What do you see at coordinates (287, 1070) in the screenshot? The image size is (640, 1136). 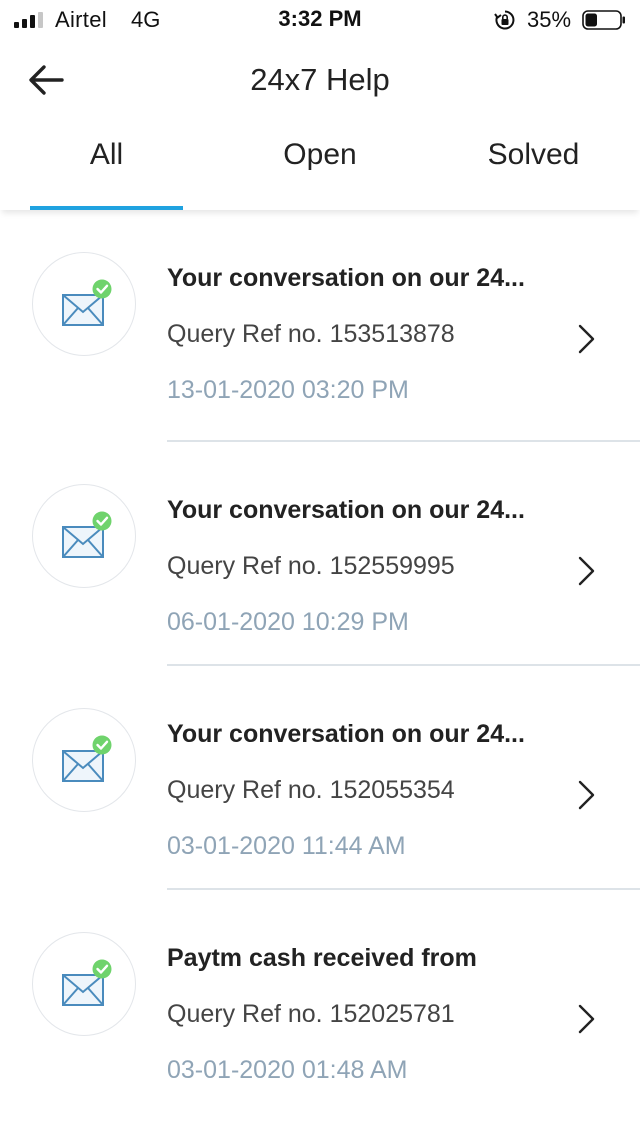 I see `query-date: 03-01-2020 01:48 AM` at bounding box center [287, 1070].